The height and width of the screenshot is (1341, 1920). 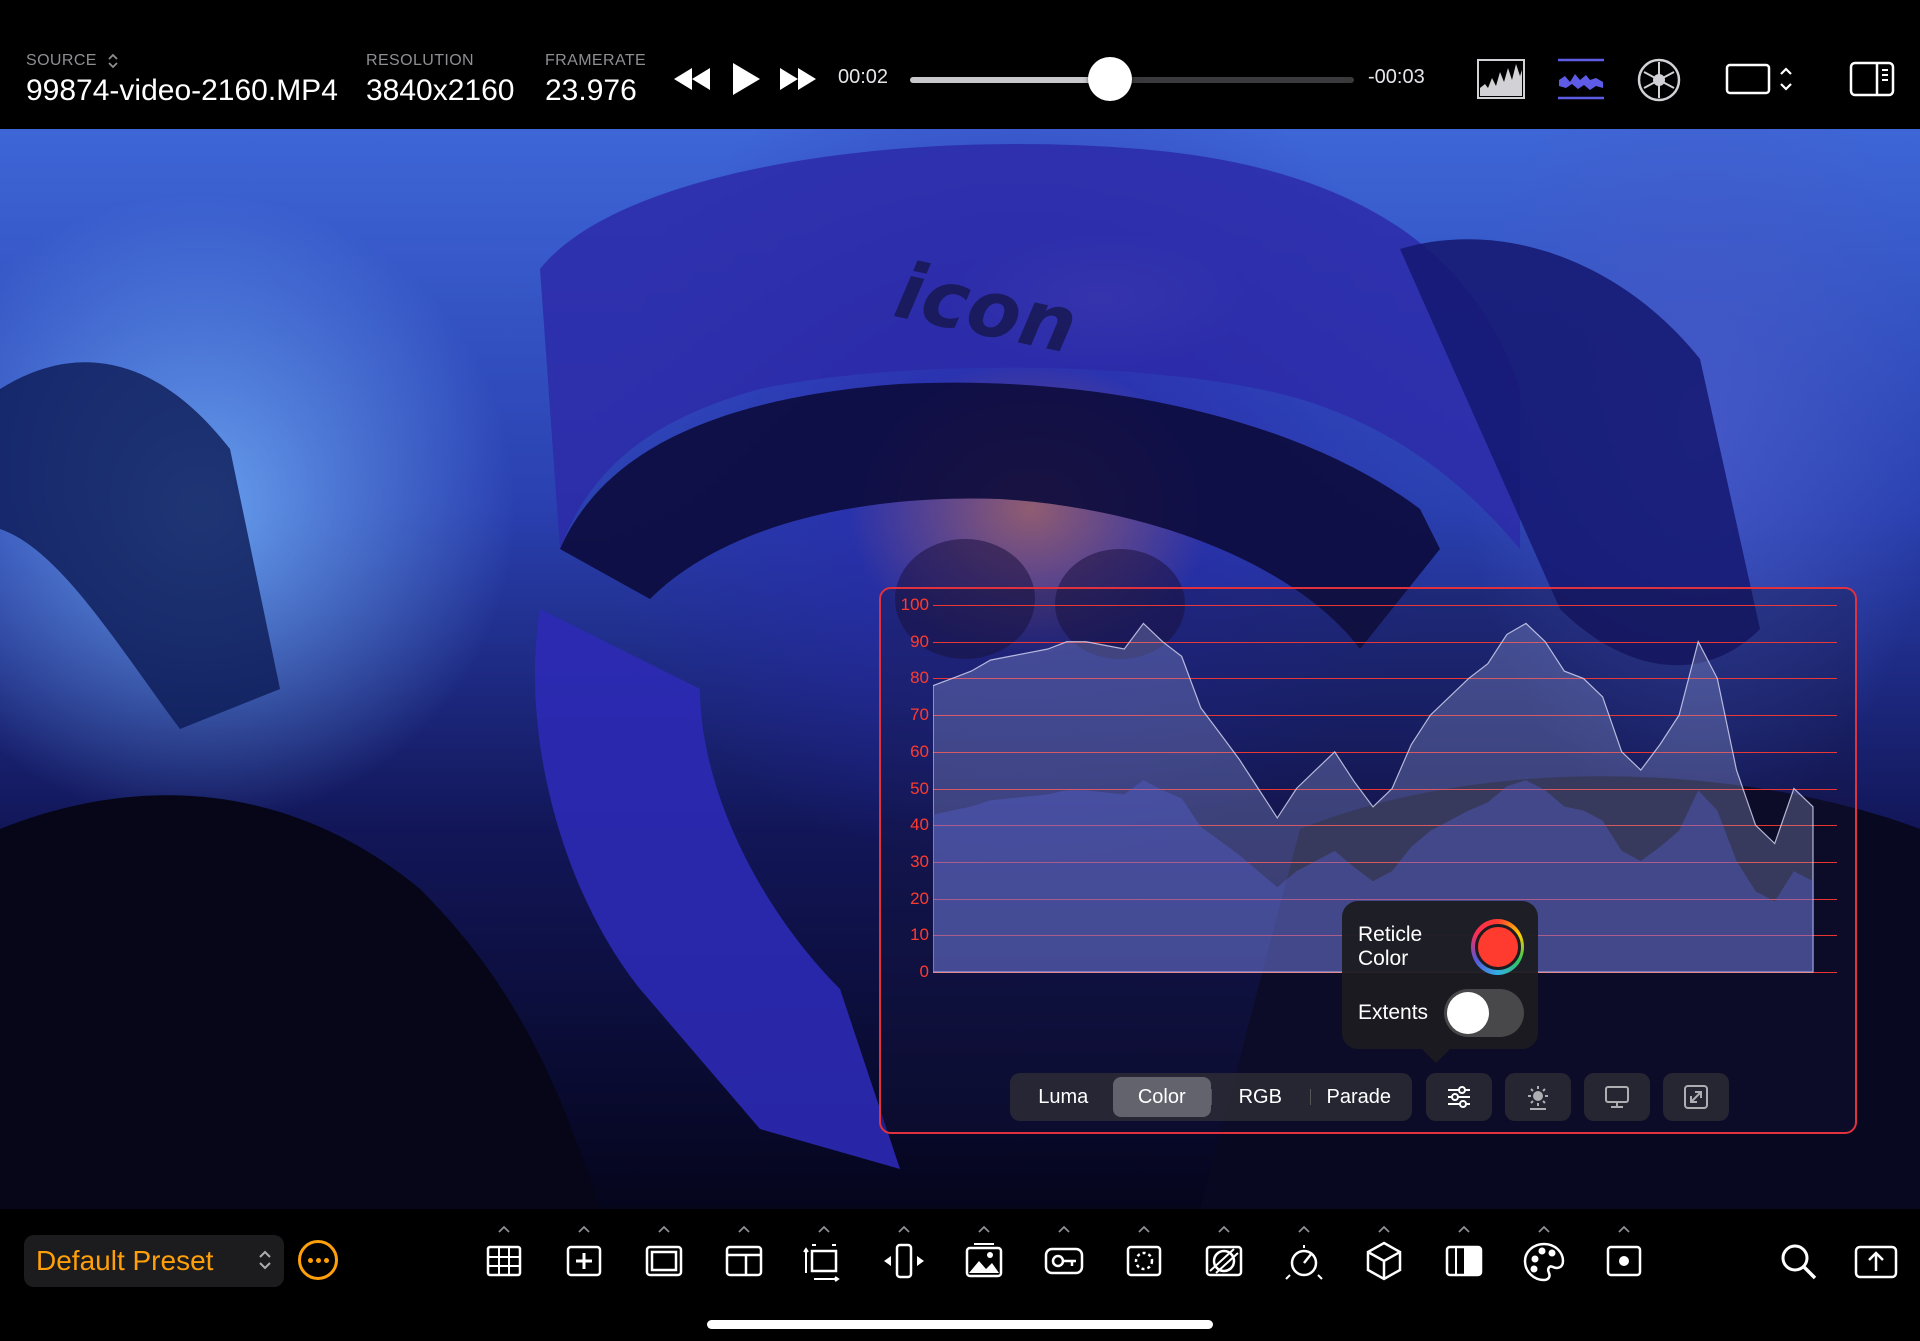 What do you see at coordinates (1758, 79) in the screenshot?
I see `aspect-frame-icon` at bounding box center [1758, 79].